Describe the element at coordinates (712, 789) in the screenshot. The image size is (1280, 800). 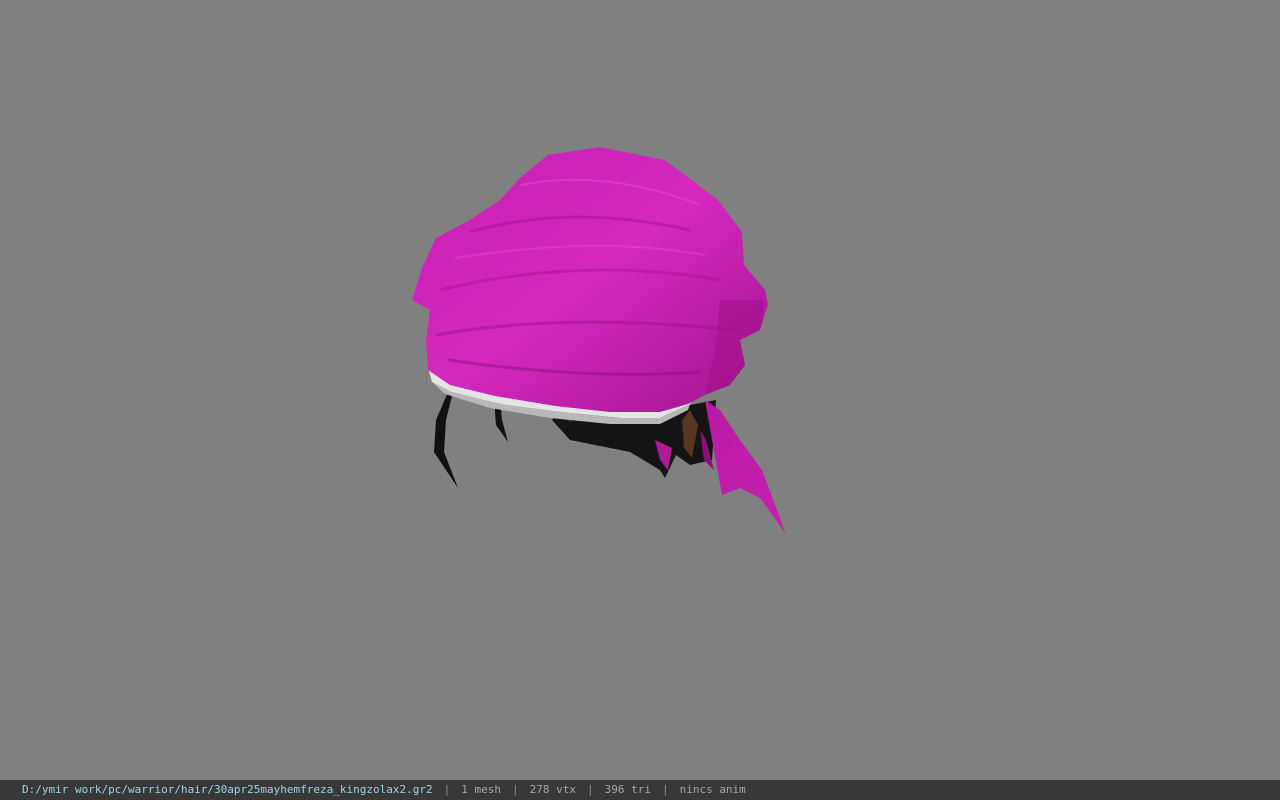
I see `anim-info: nincs anim` at that location.